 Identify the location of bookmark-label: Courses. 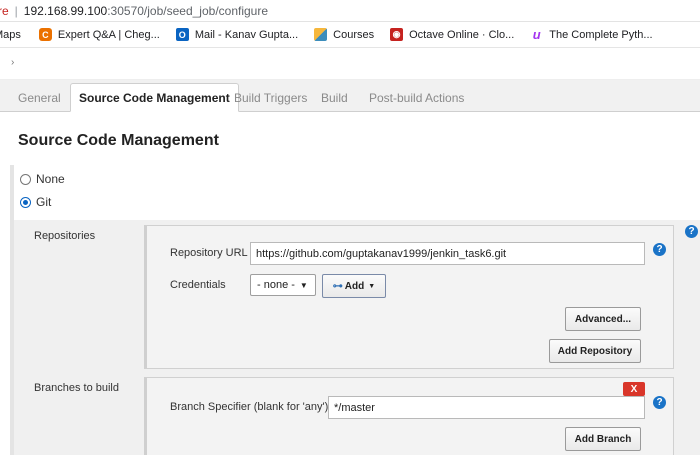
(354, 34).